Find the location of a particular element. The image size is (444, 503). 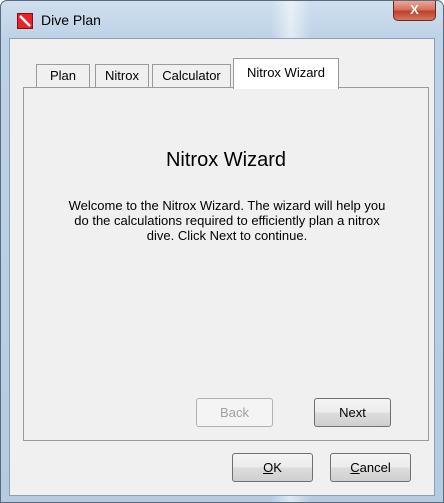

cancel-mnemonic: C is located at coordinates (355, 467).